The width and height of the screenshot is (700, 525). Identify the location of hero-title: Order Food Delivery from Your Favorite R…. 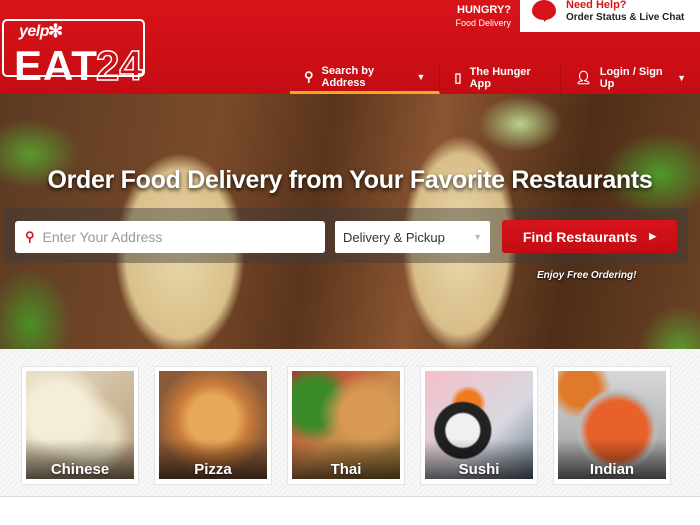
(350, 180).